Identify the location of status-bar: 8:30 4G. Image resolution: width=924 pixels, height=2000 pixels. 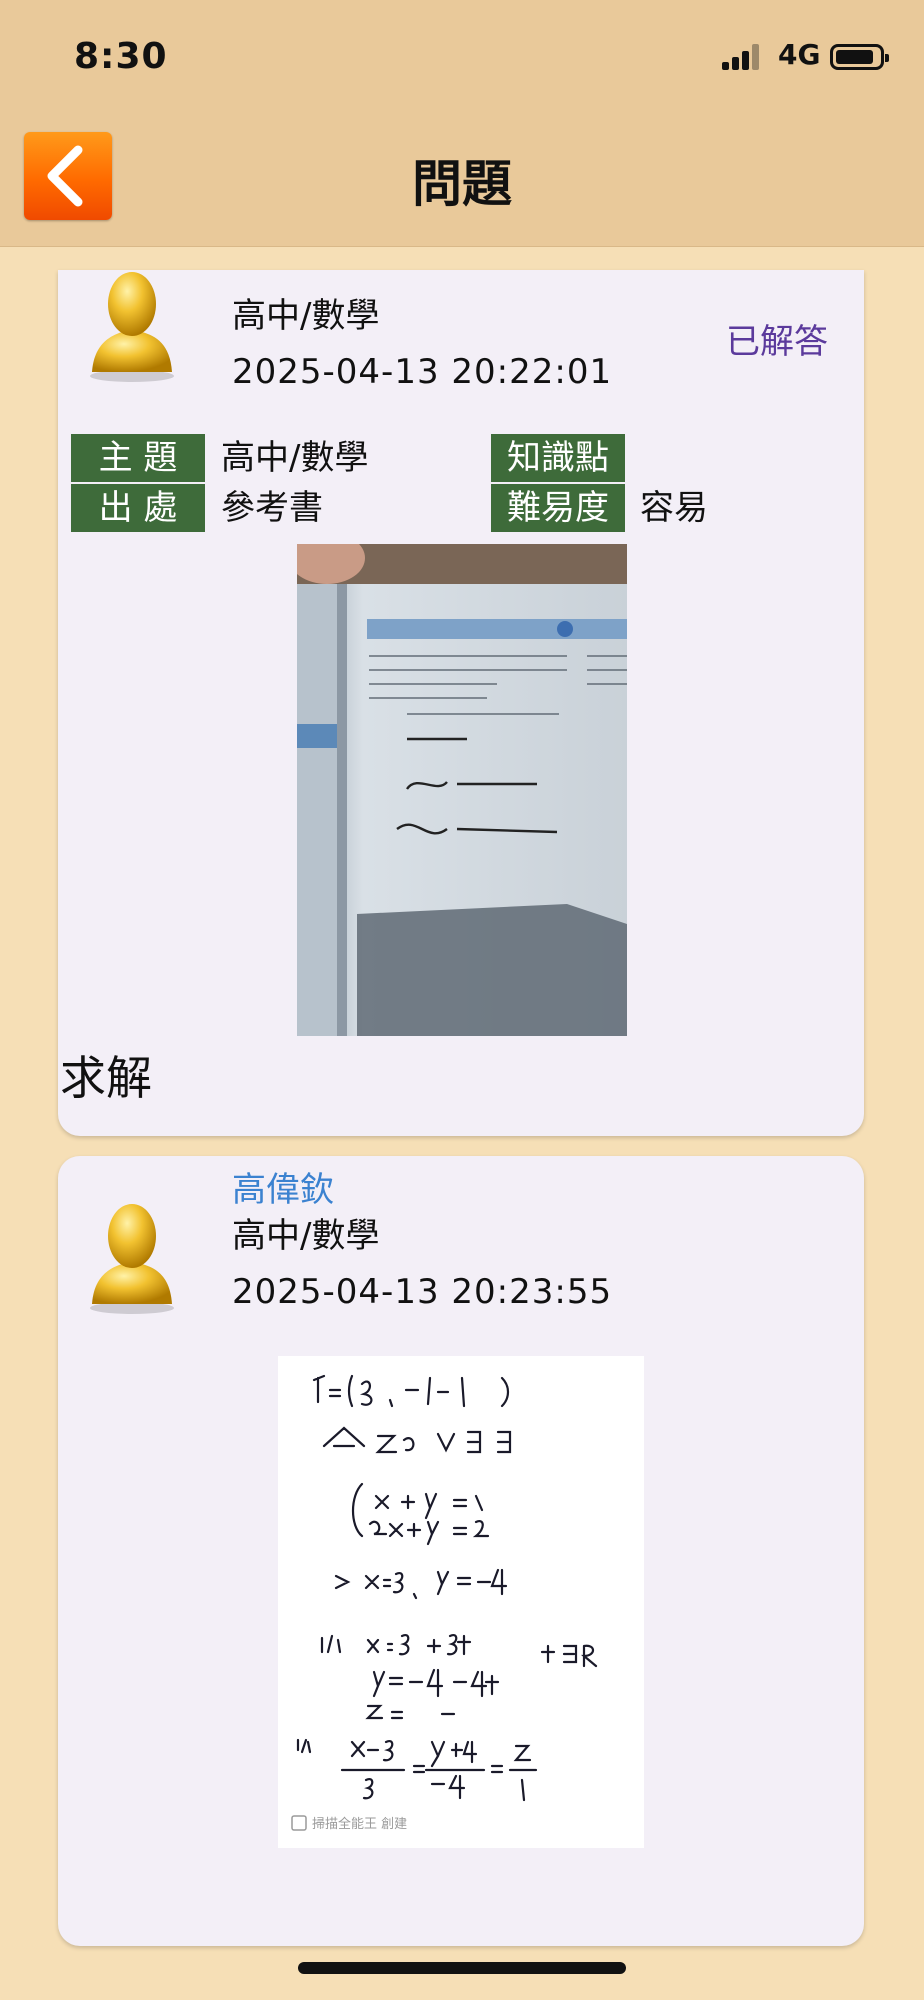
(462, 60).